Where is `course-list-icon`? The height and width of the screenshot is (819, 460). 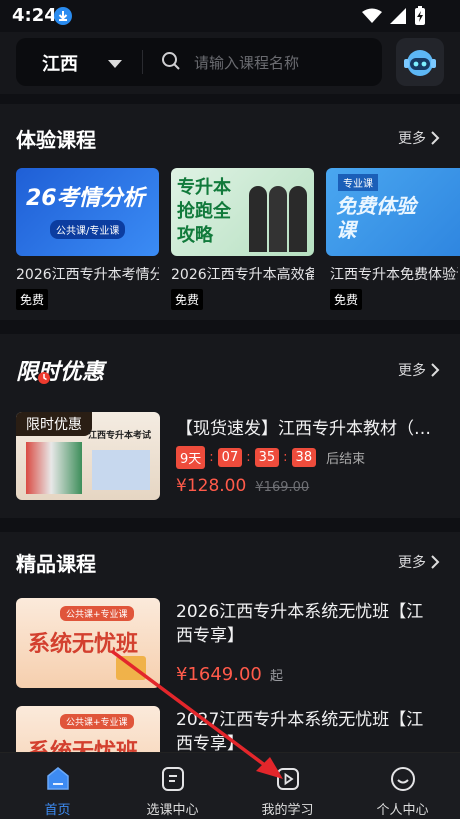
course-list-icon is located at coordinates (173, 779).